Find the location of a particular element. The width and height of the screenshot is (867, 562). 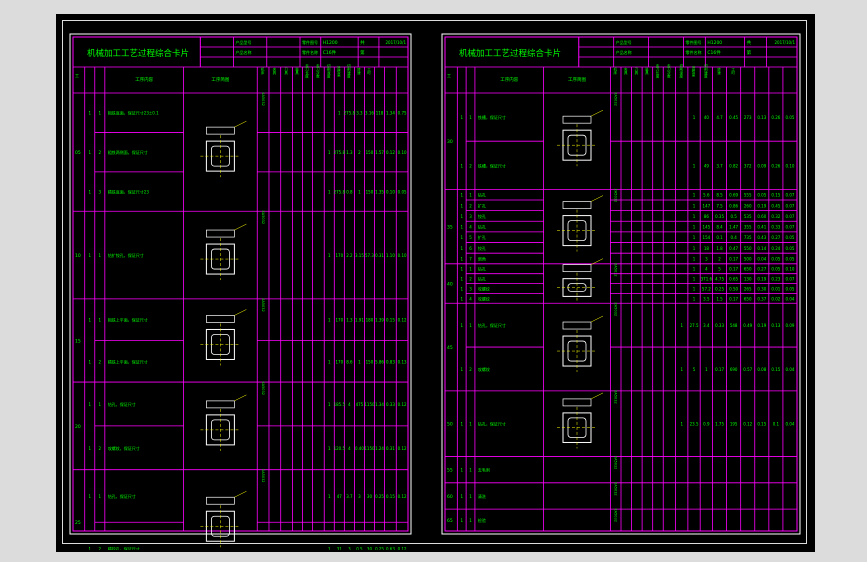

parameter-value: 0.09 is located at coordinates (790, 325).